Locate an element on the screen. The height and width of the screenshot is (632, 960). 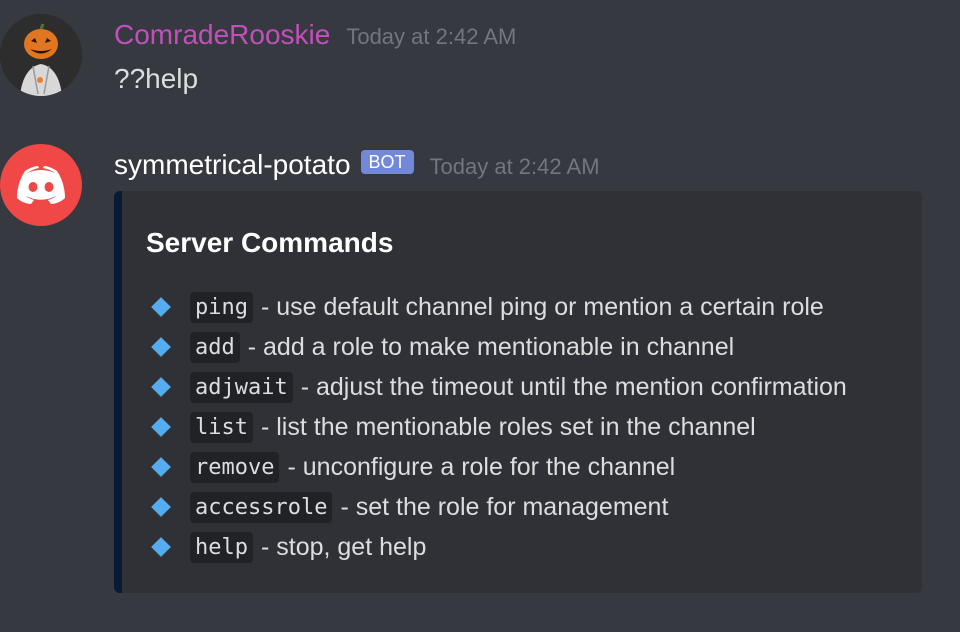
user-avatar is located at coordinates (41, 55).